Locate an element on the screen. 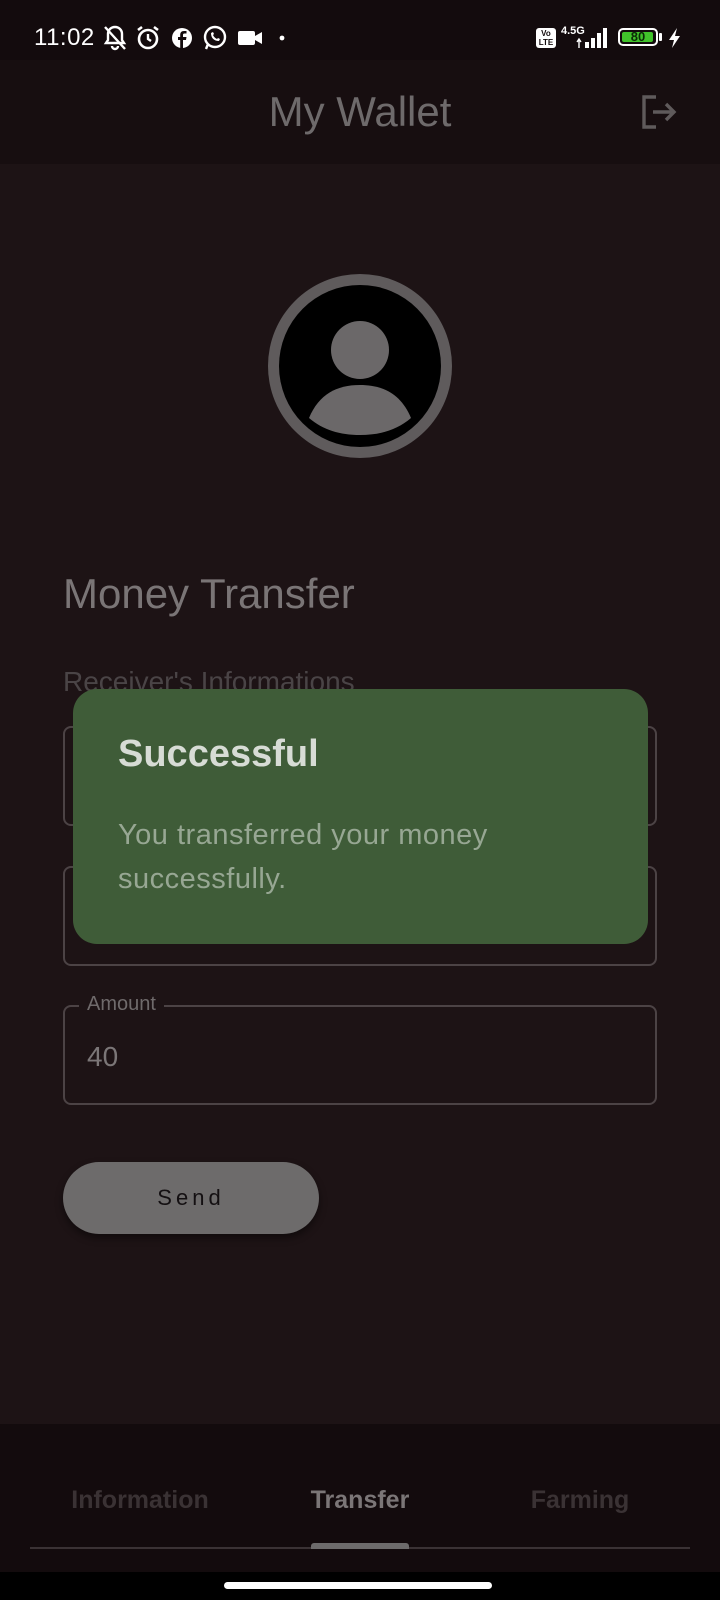 The width and height of the screenshot is (720, 1600). avatar is located at coordinates (360, 366).